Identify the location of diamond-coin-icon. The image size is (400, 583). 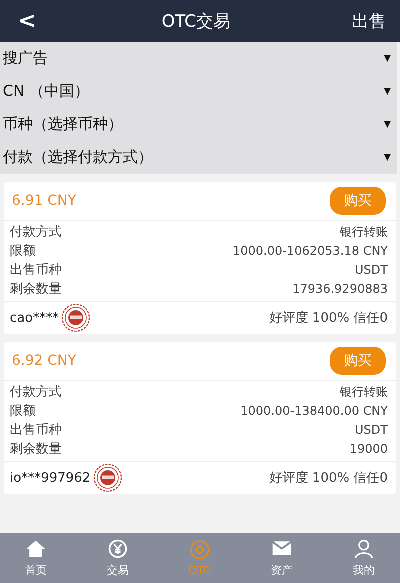
(200, 550).